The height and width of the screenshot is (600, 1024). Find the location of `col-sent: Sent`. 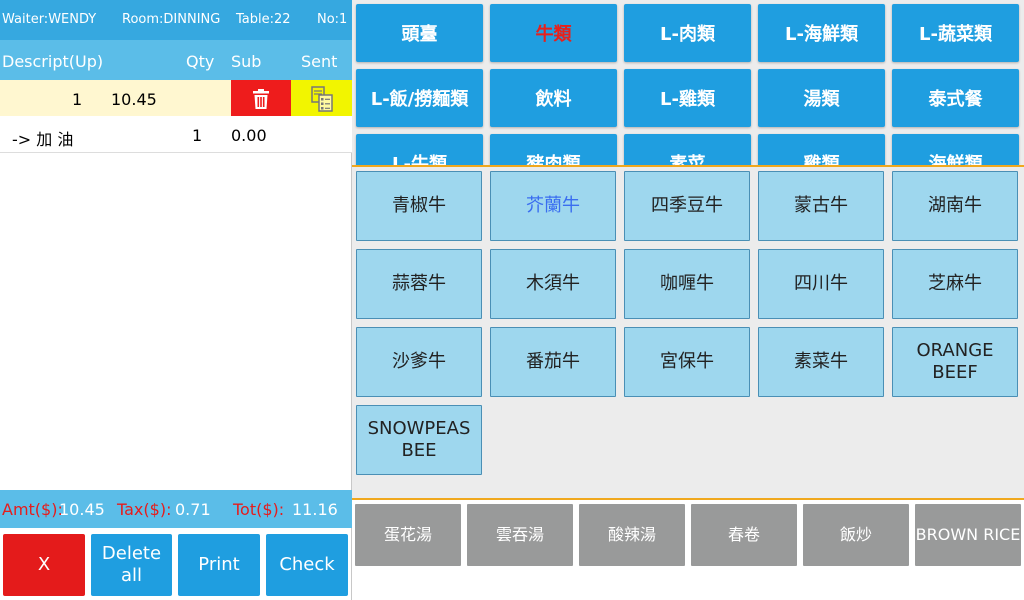

col-sent: Sent is located at coordinates (319, 61).